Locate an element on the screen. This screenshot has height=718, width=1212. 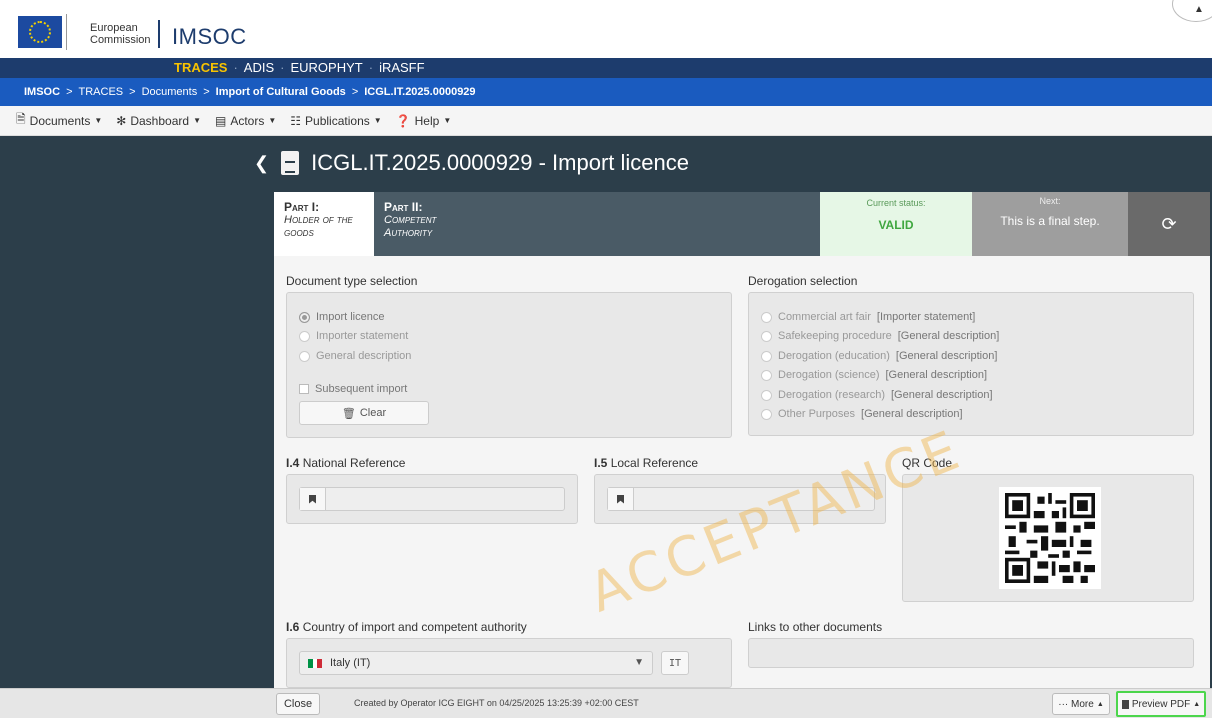
menu-publications-label: Publications is located at coordinates (337, 120).